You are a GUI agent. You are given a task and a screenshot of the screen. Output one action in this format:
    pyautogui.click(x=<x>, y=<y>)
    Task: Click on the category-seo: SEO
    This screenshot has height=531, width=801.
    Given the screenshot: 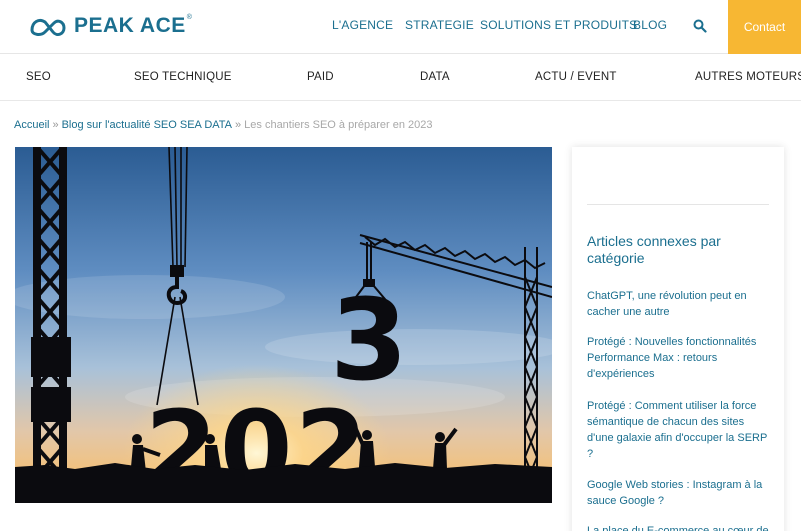 What is the action you would take?
    pyautogui.click(x=38, y=77)
    